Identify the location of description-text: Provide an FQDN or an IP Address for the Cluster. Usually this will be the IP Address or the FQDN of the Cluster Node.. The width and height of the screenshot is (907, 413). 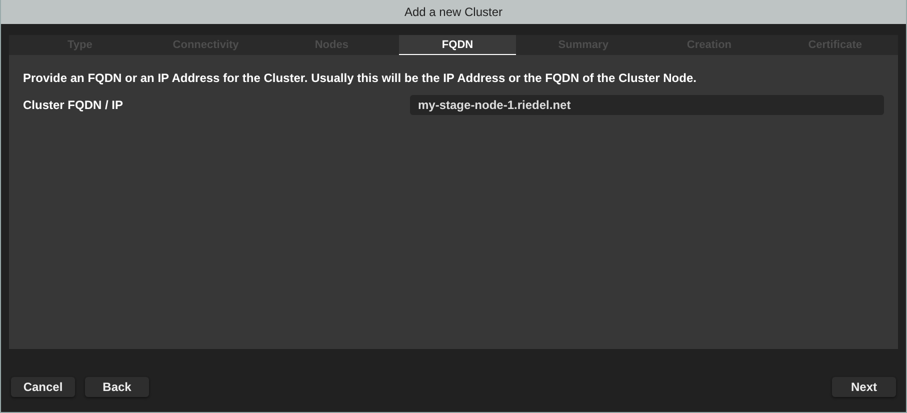
(360, 78).